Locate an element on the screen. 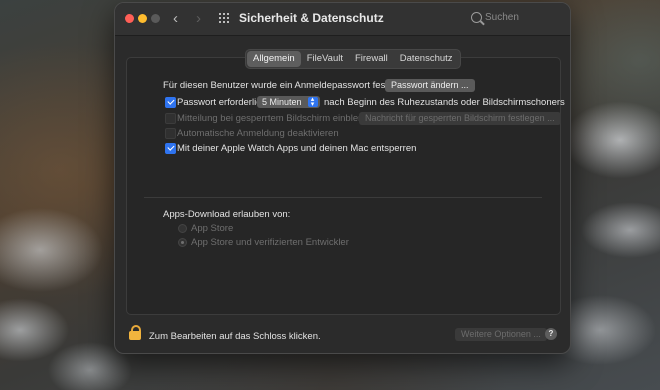 The height and width of the screenshot is (390, 660). apple-watch-checkbox is located at coordinates (170, 148).